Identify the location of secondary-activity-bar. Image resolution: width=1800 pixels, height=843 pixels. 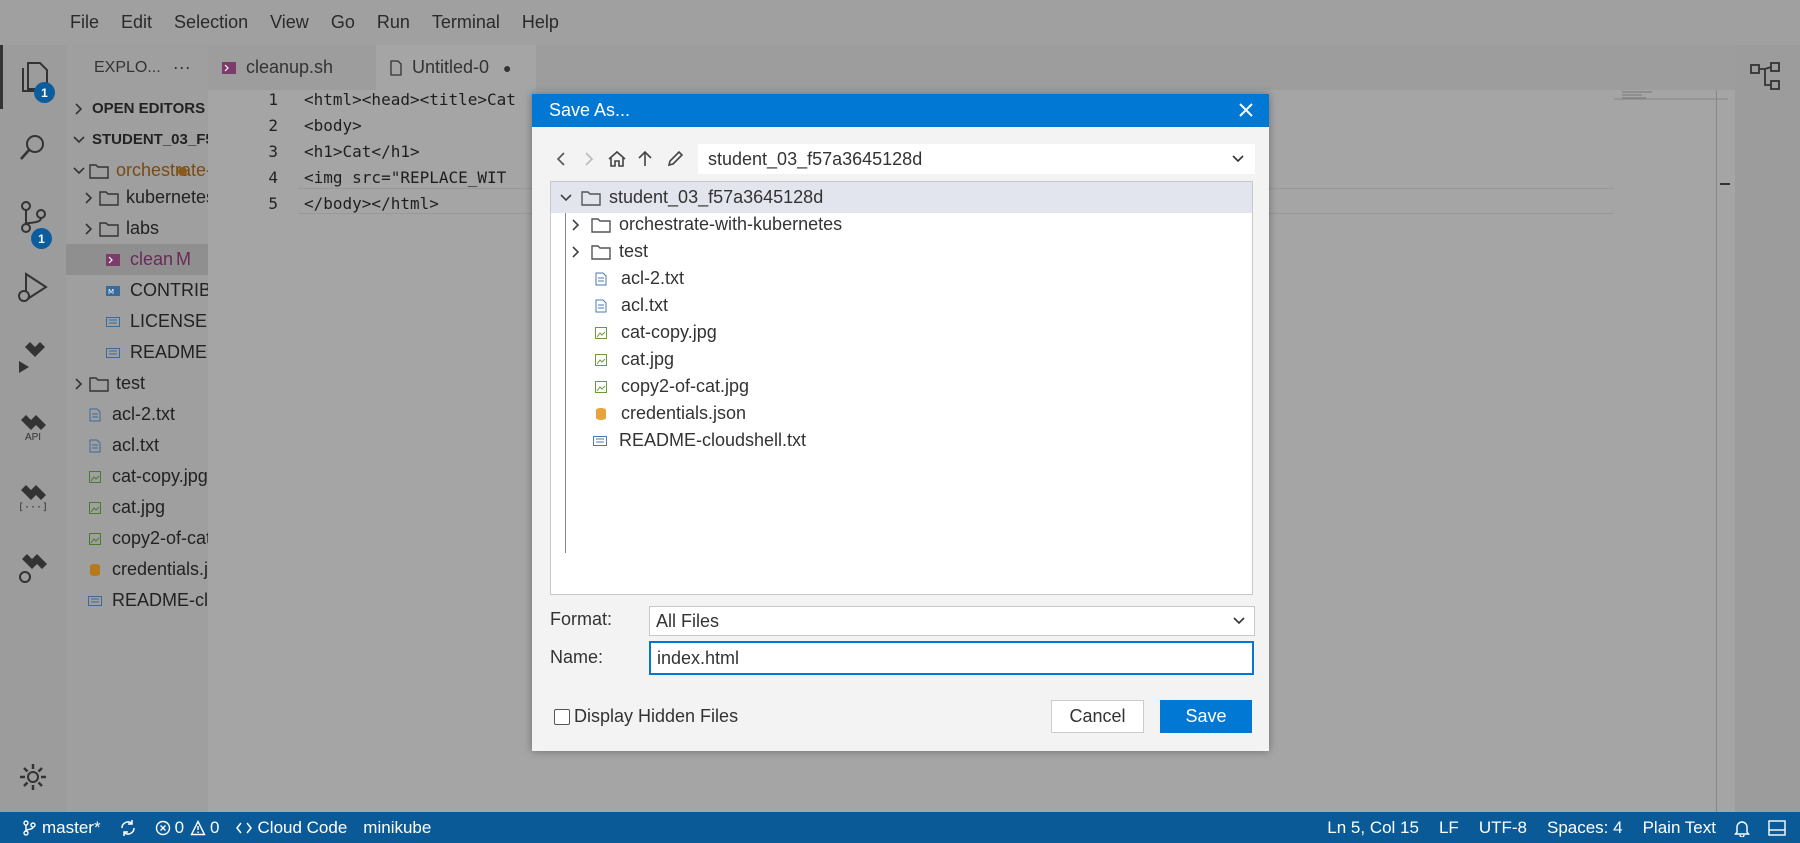
(1767, 428).